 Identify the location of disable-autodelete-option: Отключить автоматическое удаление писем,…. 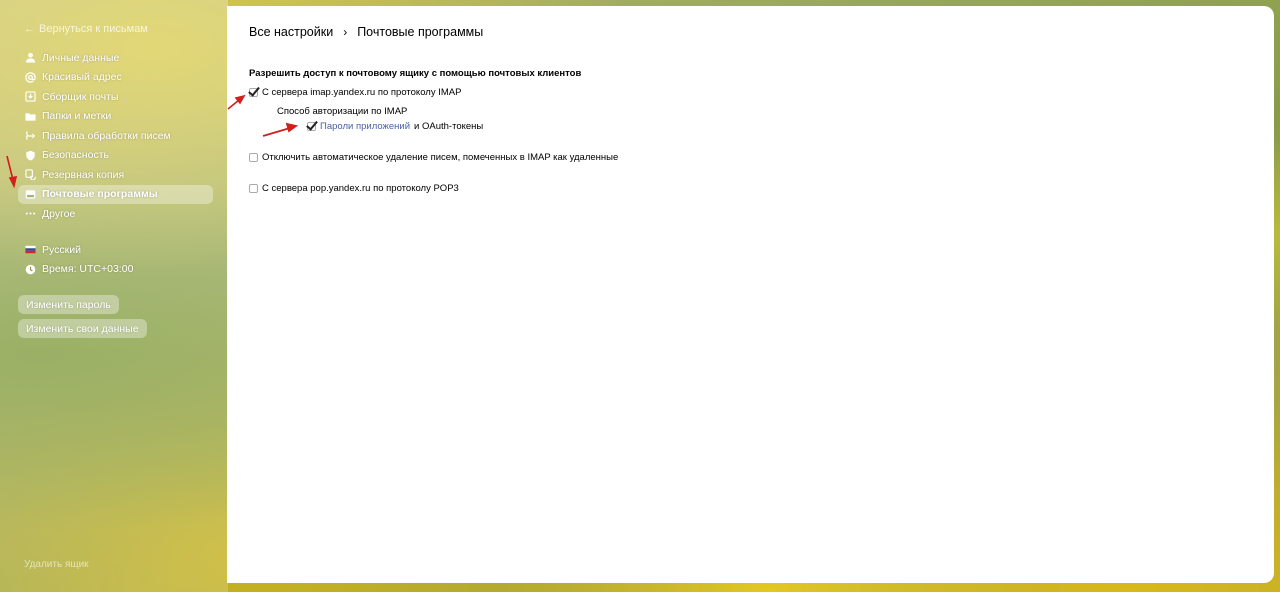
(433, 157).